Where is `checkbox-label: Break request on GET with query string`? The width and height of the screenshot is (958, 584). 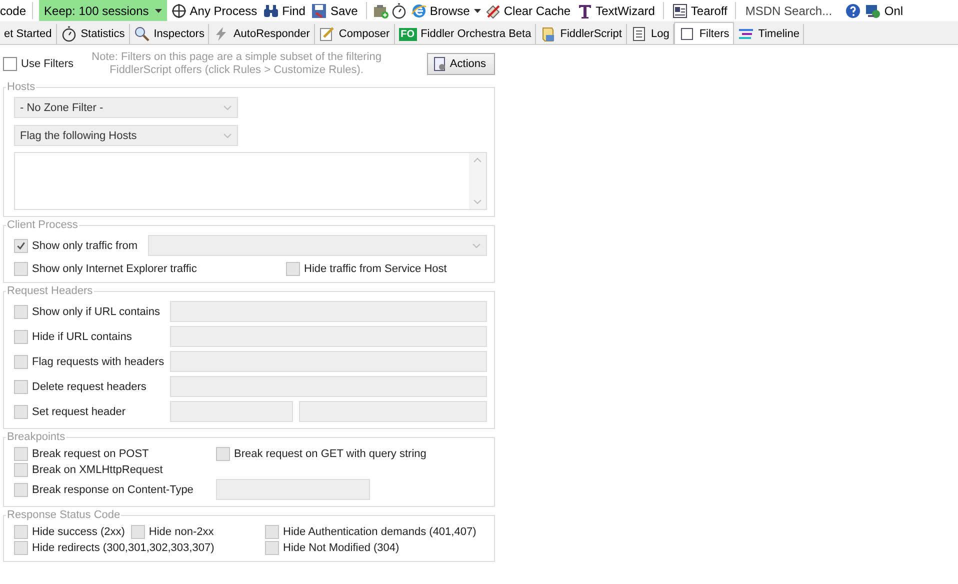
checkbox-label: Break request on GET with query string is located at coordinates (330, 454).